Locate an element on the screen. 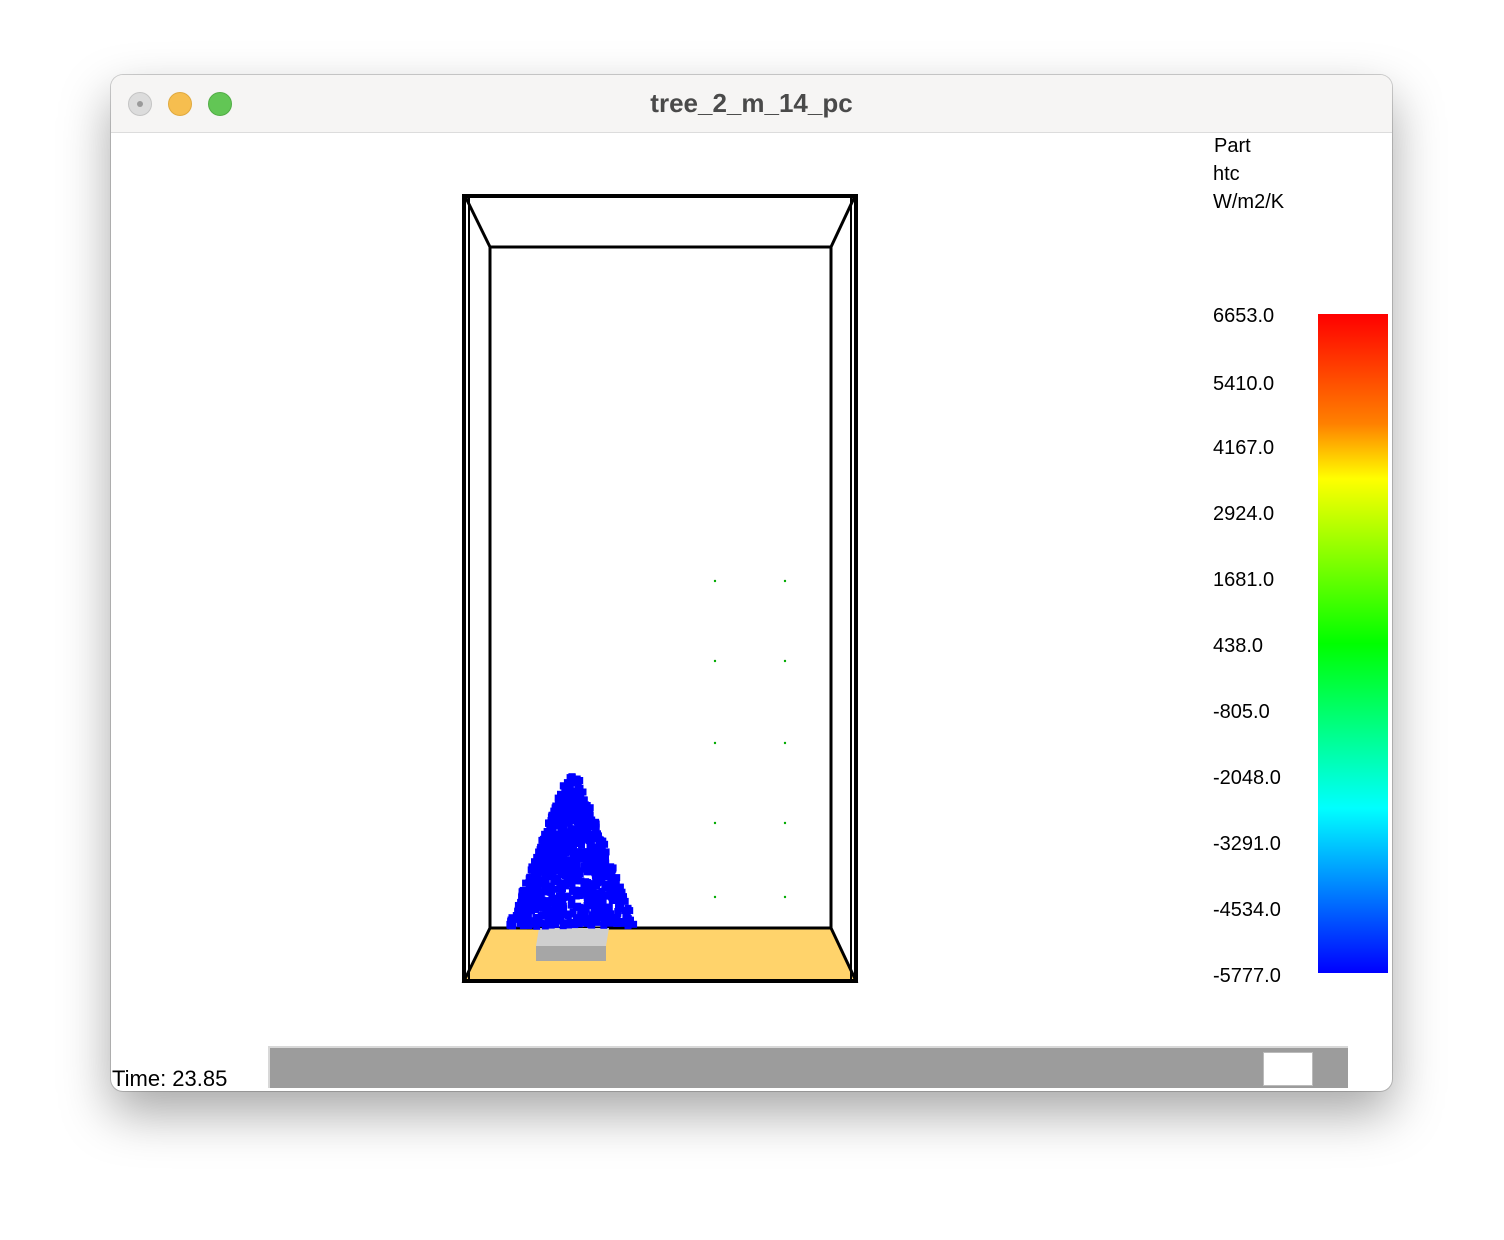 Image resolution: width=1504 pixels, height=1240 pixels. window-title: tree_2_m_14_pc is located at coordinates (751, 103).